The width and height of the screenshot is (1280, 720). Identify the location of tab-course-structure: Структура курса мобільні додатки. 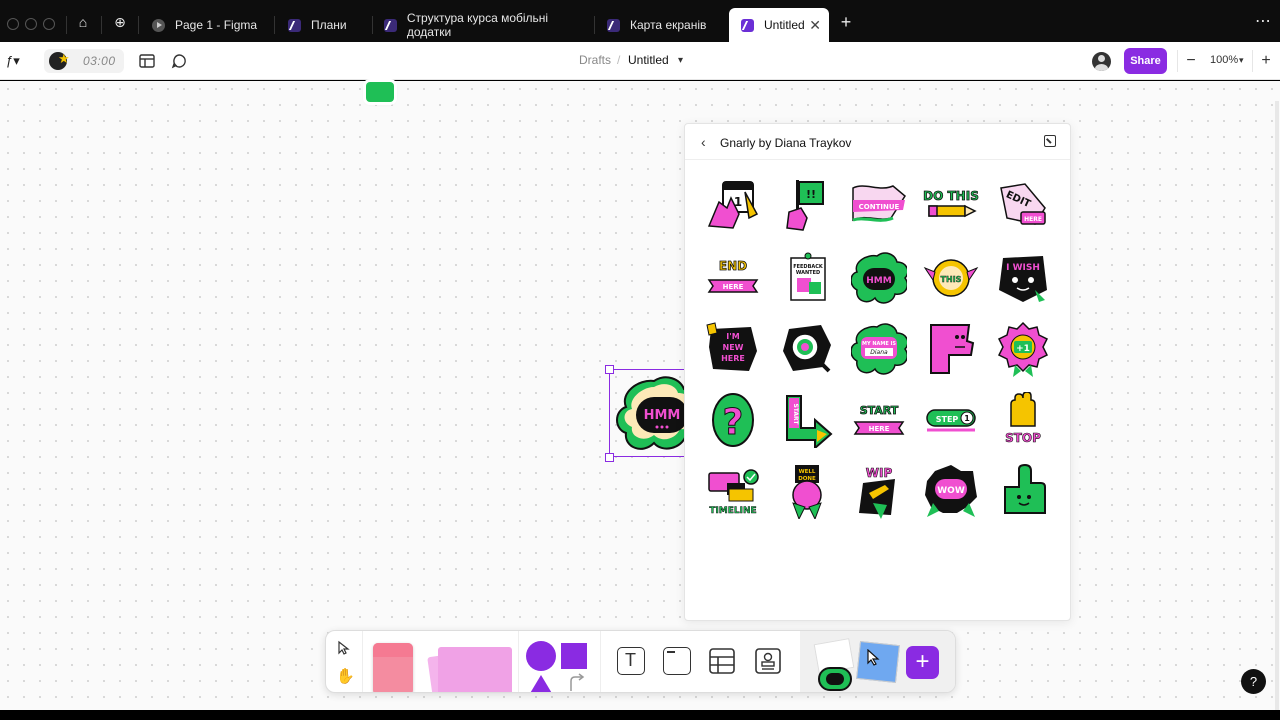
(483, 25).